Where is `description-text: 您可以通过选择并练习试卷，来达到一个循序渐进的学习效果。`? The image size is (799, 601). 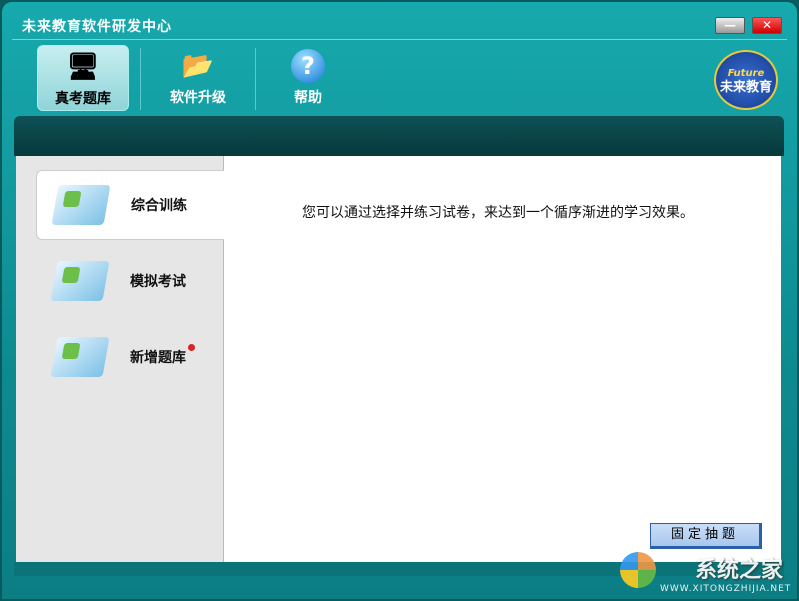 description-text: 您可以通过选择并练习试卷，来达到一个循序渐进的学习效果。 is located at coordinates (498, 213).